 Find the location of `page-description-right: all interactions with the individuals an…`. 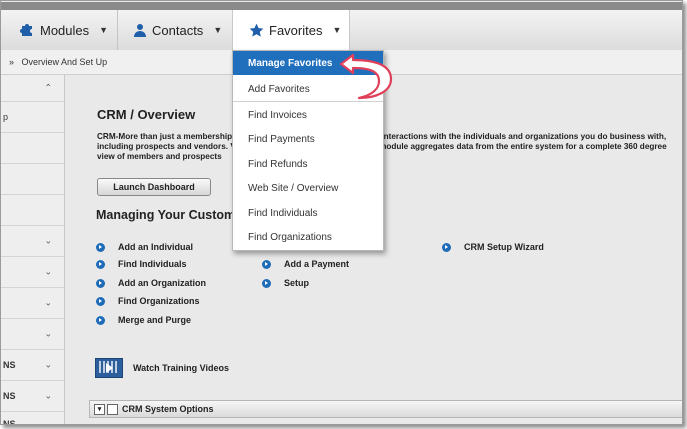

page-description-right: all interactions with the individuals an… is located at coordinates (525, 142).